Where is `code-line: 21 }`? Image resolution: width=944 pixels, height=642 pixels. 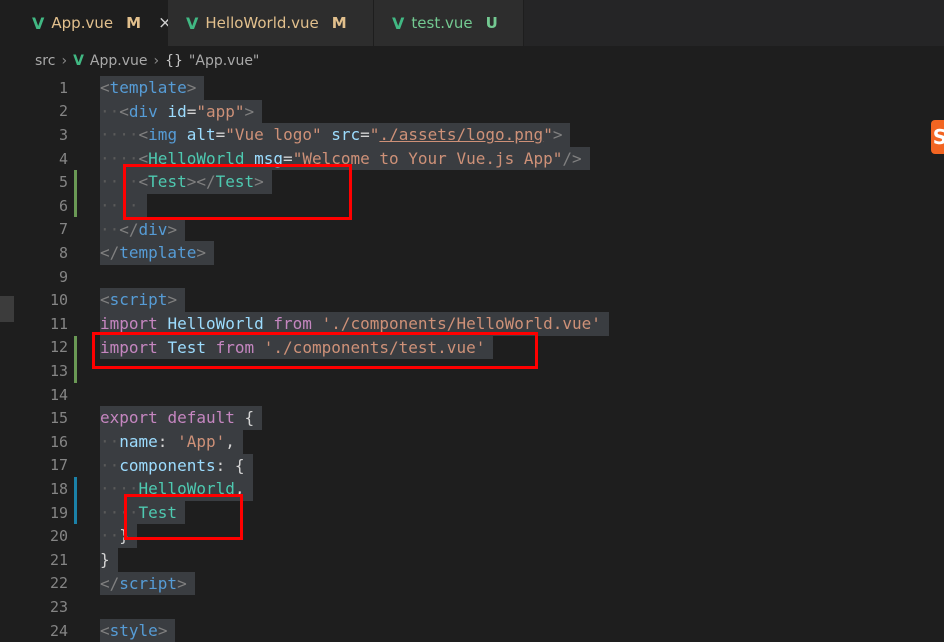 code-line: 21 } is located at coordinates (472, 560).